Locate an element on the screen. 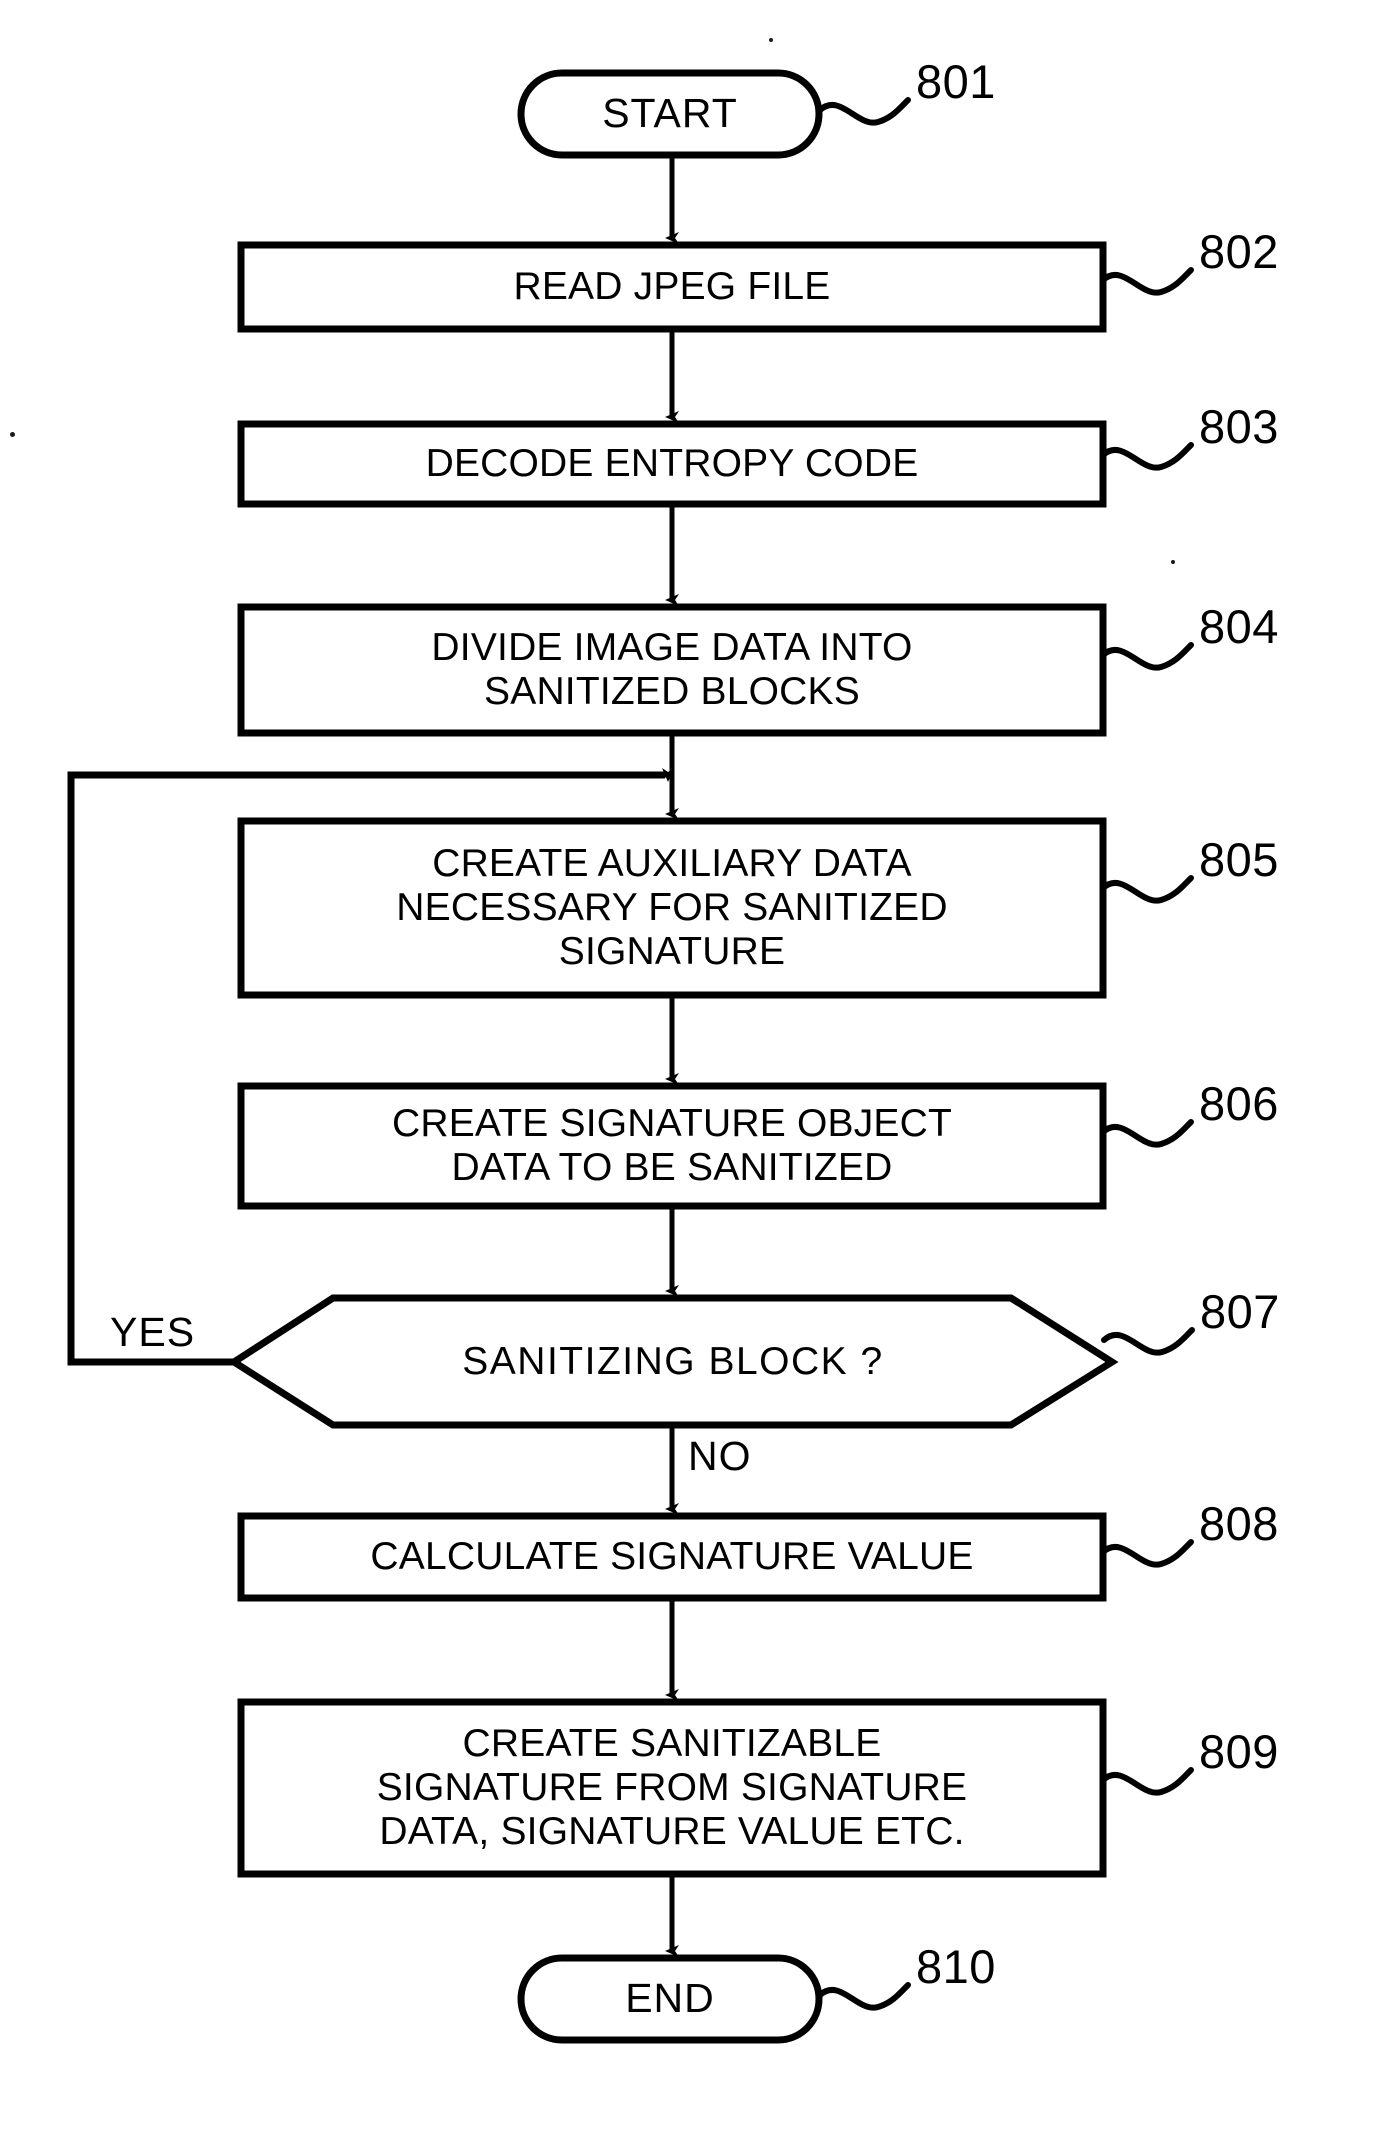 Image resolution: width=1384 pixels, height=2135 pixels. decode-entropy-box-shape is located at coordinates (672, 464).